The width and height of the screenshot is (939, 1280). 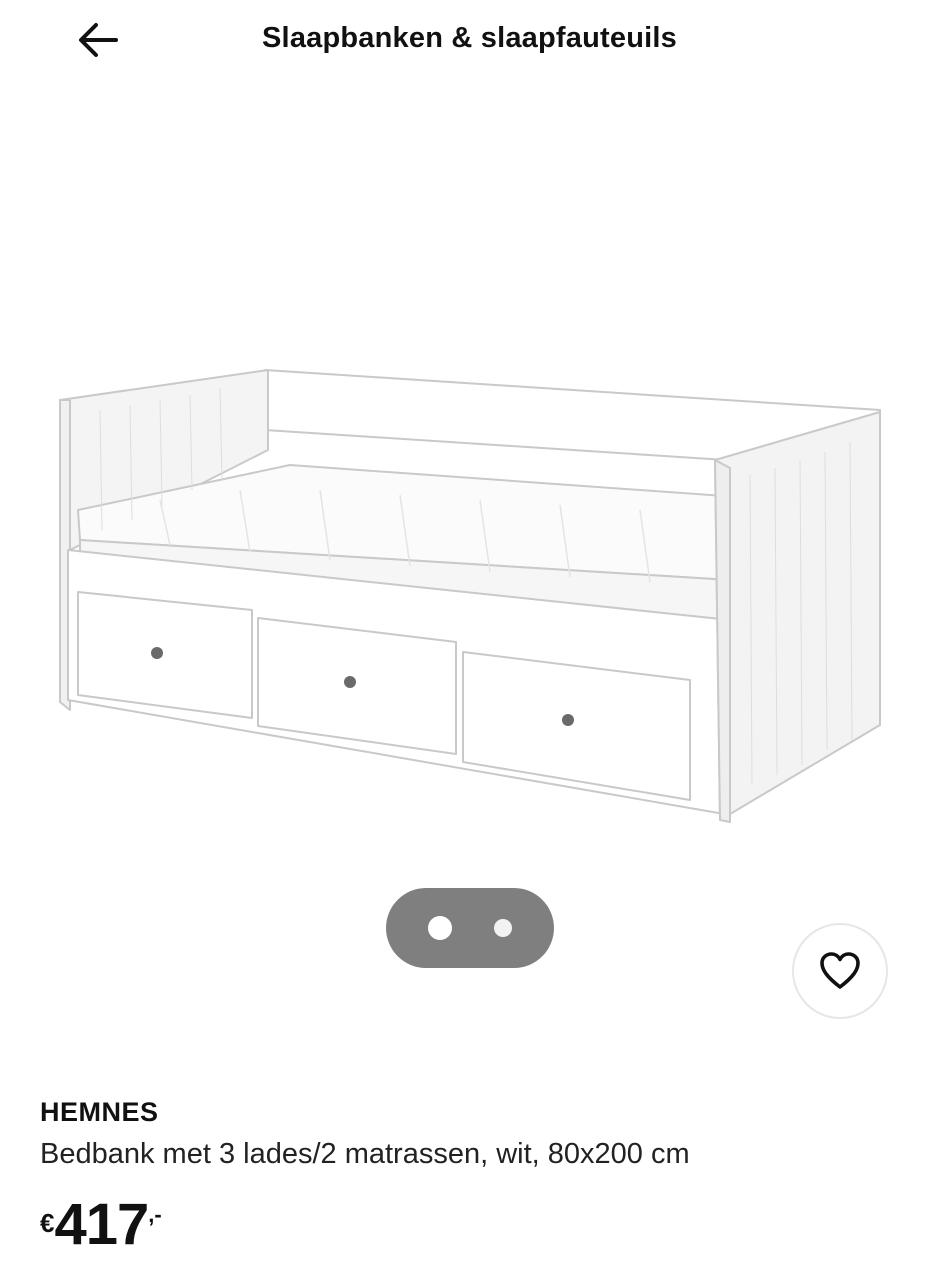 I want to click on product-price: € 417 ,-, so click(x=101, y=1231).